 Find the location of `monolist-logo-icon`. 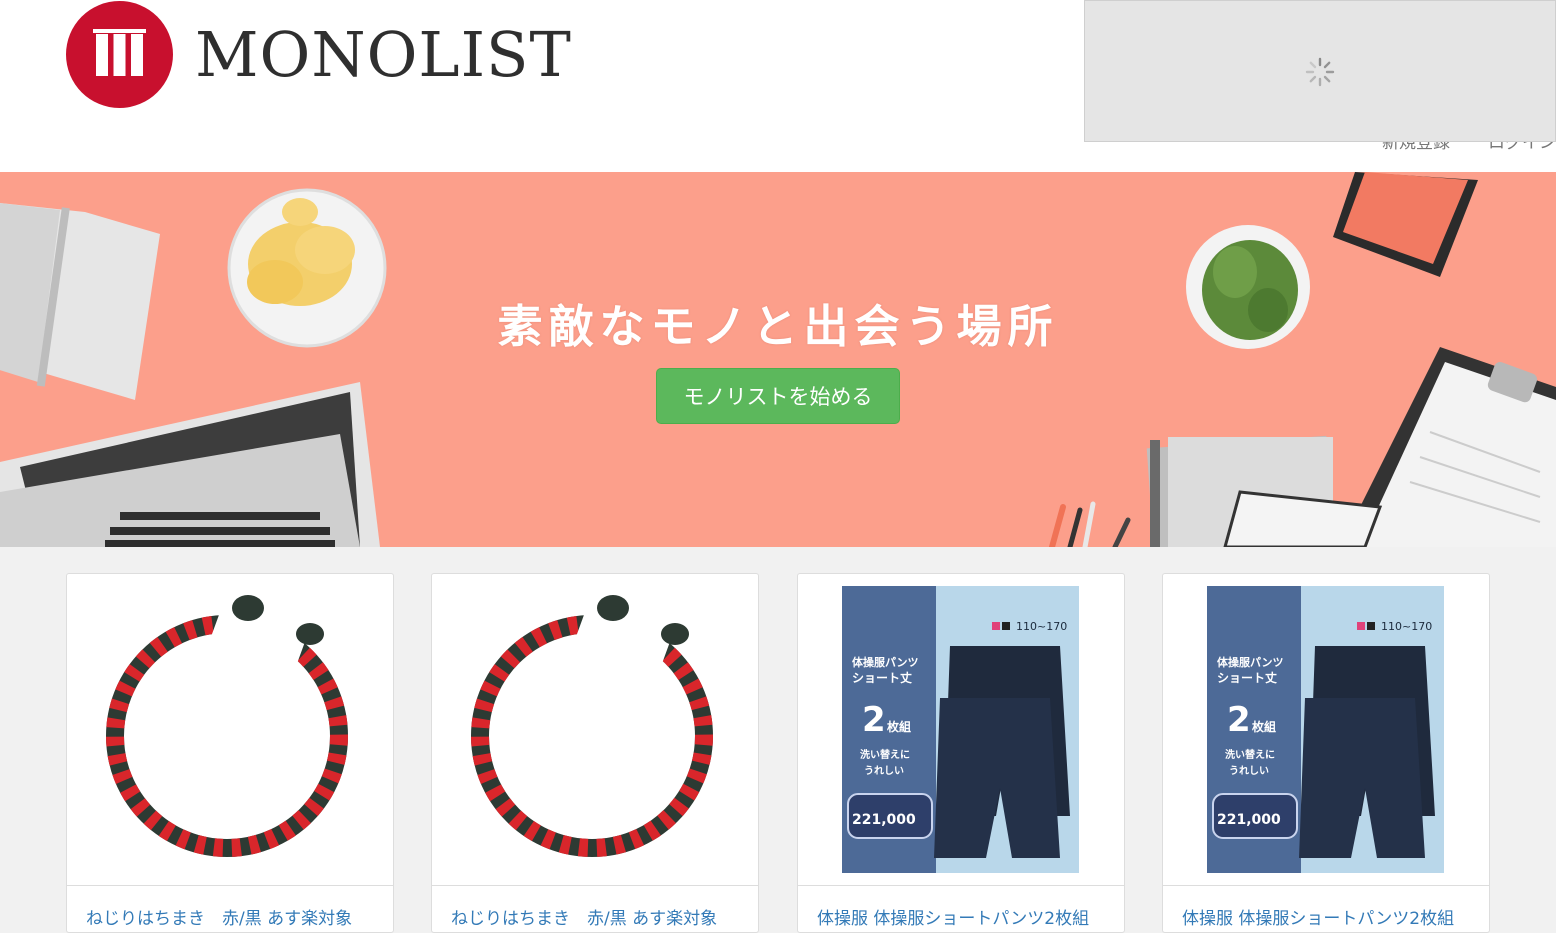

monolist-logo-icon is located at coordinates (119, 54).